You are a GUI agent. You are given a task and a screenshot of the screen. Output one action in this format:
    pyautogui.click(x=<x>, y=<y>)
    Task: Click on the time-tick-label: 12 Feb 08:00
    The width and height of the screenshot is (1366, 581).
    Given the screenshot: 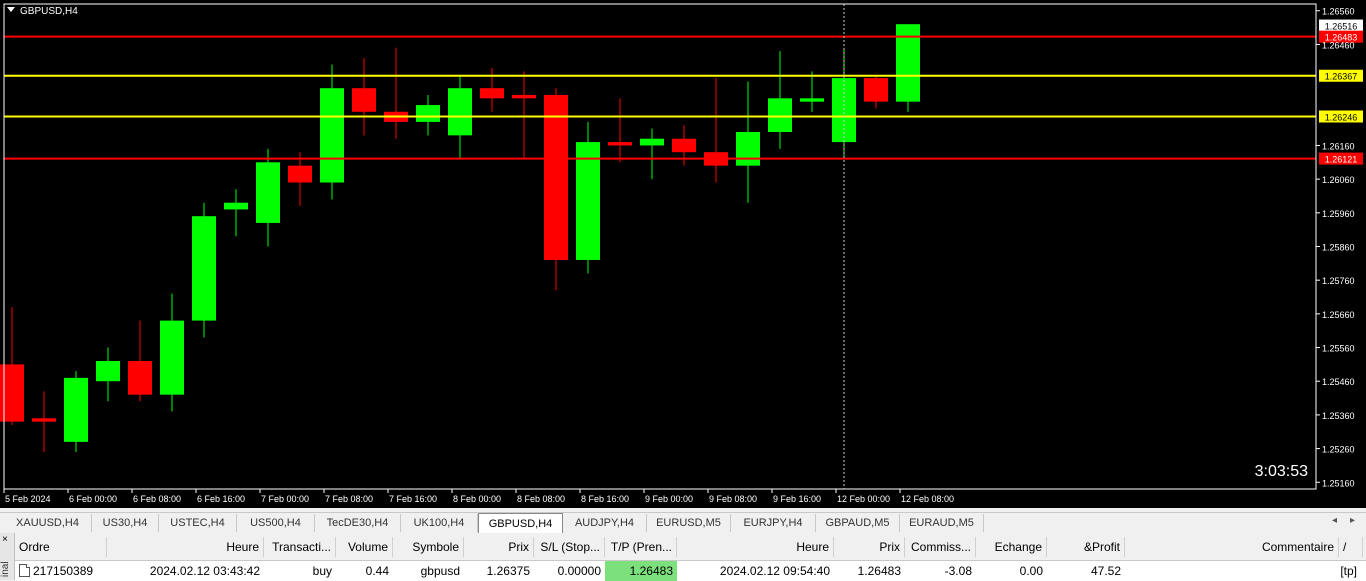 What is the action you would take?
    pyautogui.click(x=927, y=499)
    